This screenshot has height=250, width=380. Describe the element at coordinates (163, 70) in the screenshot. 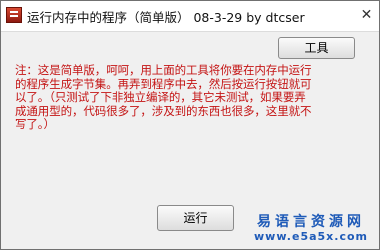

I see `notice-line: 注：这是简单版，呵呵，用上面的工具将你要在内存中运行` at that location.